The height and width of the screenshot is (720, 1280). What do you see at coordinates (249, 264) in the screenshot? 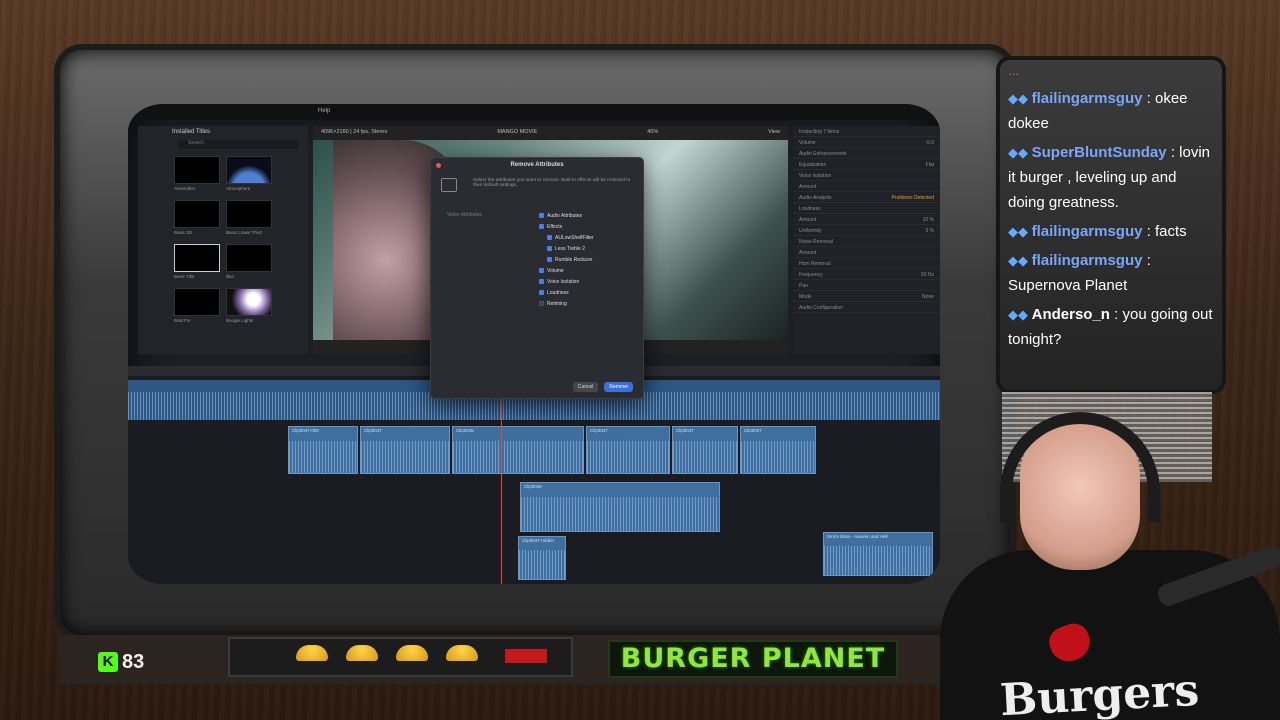
I see `title-thumbnail: Blur` at bounding box center [249, 264].